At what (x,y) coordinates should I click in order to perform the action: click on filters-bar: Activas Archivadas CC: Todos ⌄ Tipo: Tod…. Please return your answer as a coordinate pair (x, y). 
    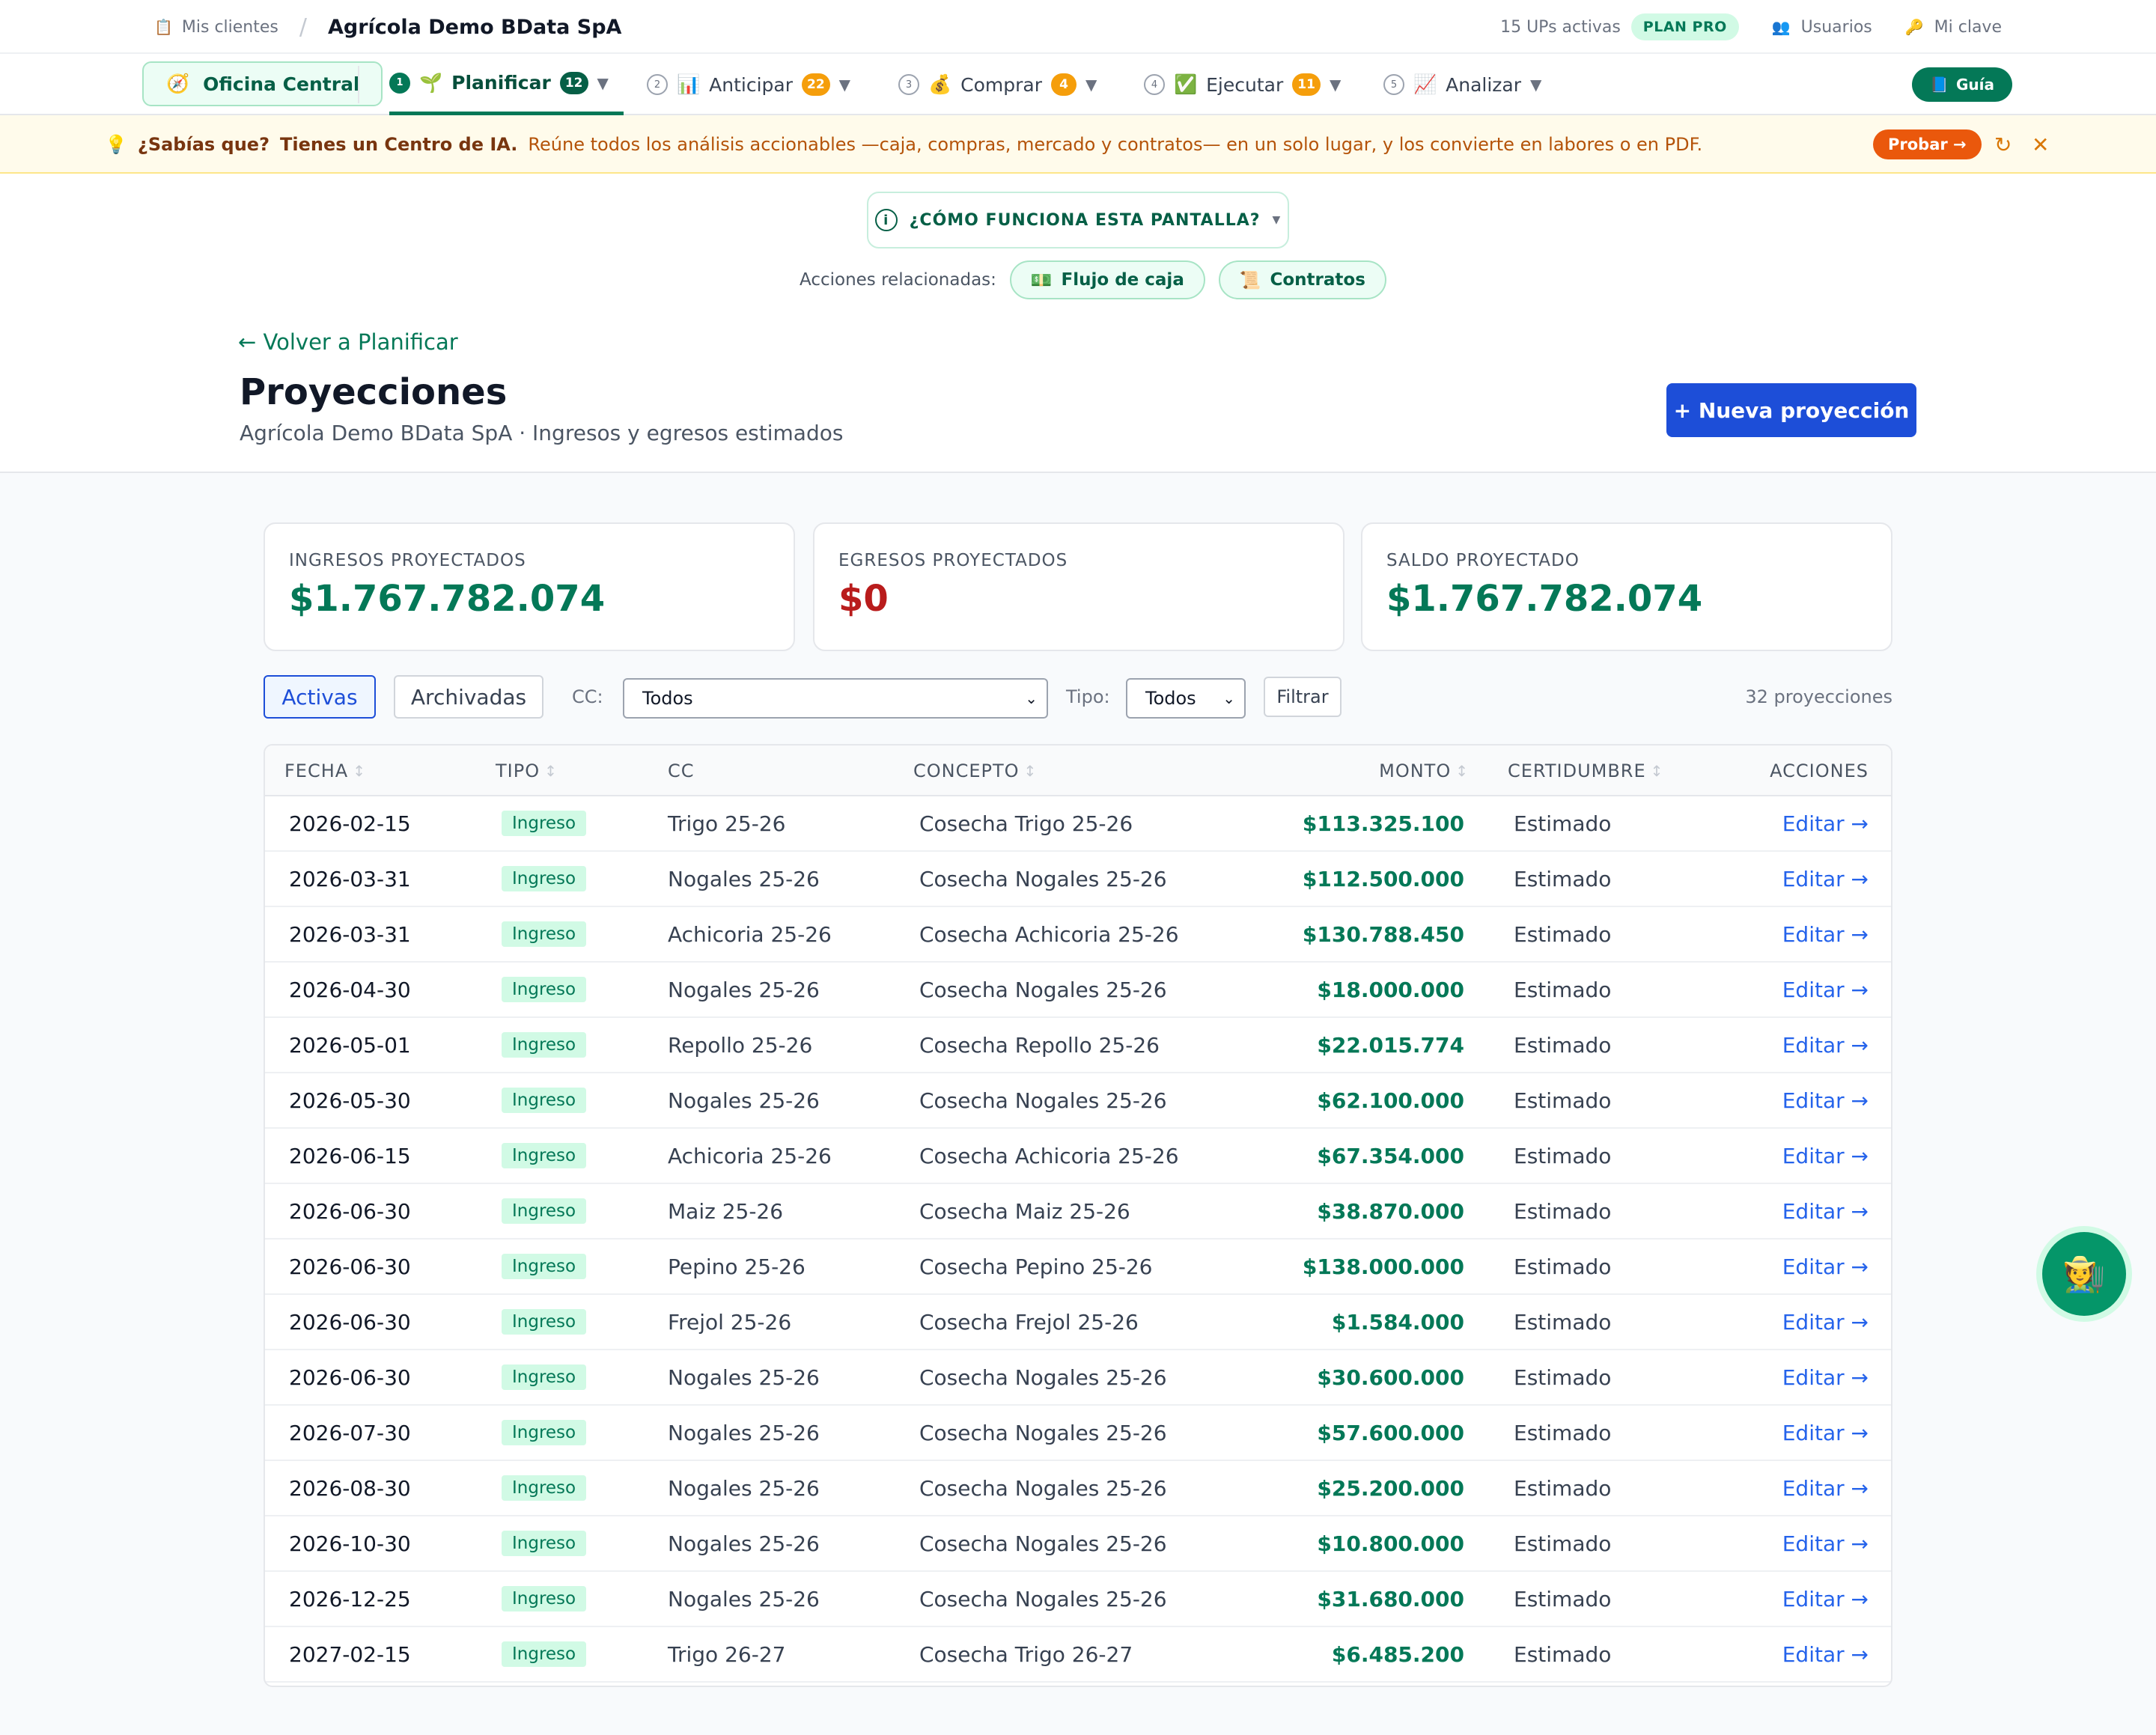
    Looking at the image, I should click on (1078, 697).